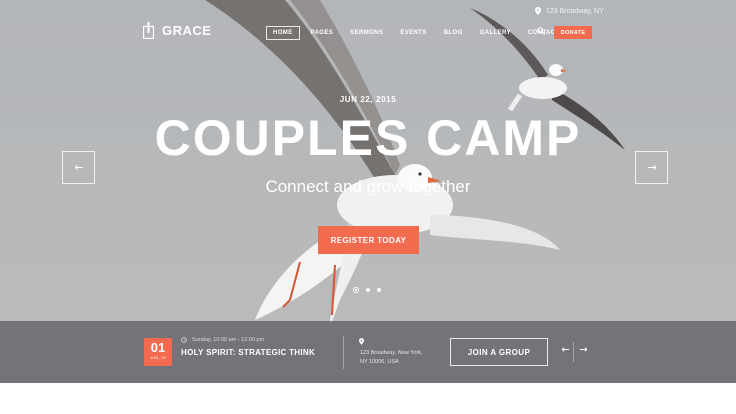 This screenshot has height=414, width=736. What do you see at coordinates (499, 352) in the screenshot?
I see `join-group-button: JOIN A GROUP` at bounding box center [499, 352].